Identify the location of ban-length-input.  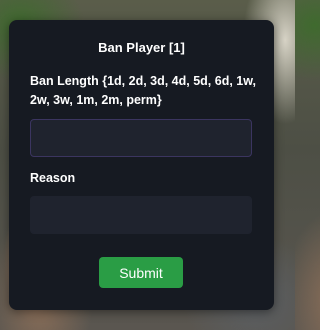
(141, 138).